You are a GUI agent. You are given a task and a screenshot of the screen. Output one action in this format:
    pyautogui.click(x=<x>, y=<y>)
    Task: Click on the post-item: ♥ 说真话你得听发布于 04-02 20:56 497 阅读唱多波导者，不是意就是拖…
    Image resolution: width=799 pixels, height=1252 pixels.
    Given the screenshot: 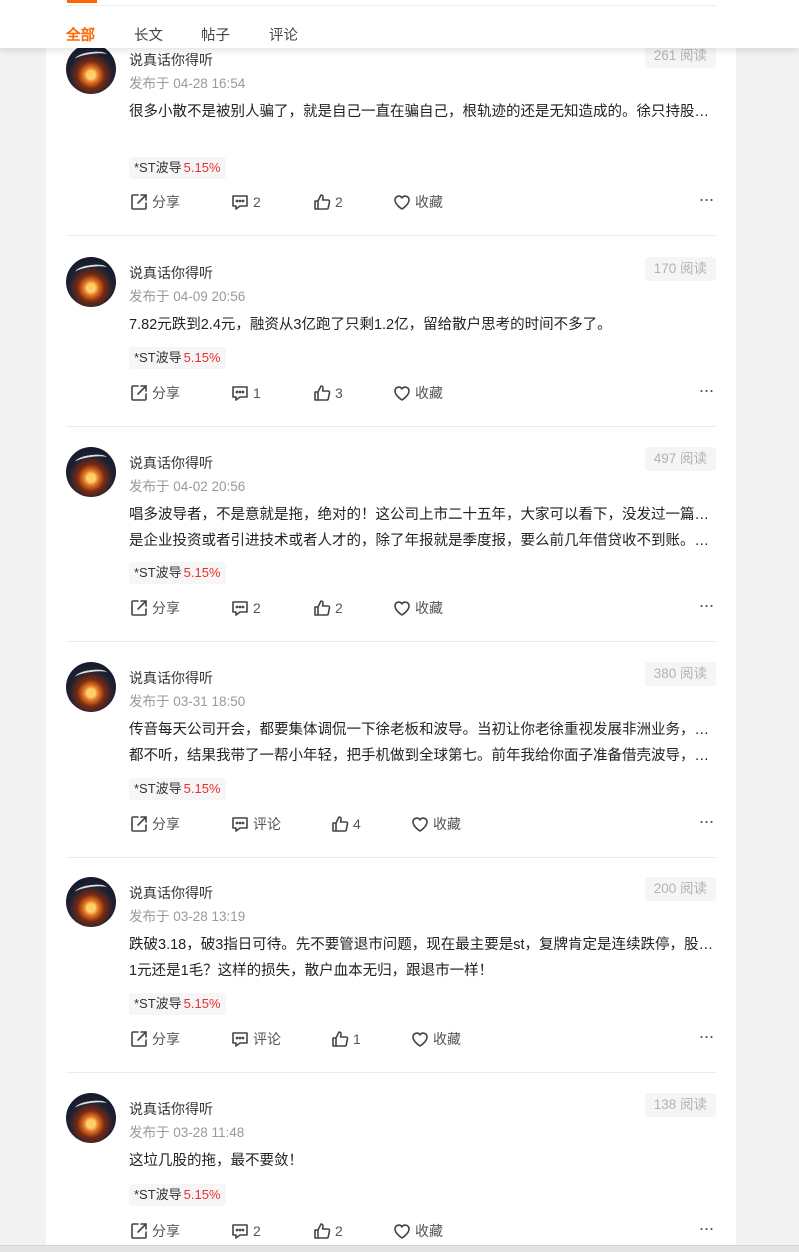 What is the action you would take?
    pyautogui.click(x=391, y=544)
    